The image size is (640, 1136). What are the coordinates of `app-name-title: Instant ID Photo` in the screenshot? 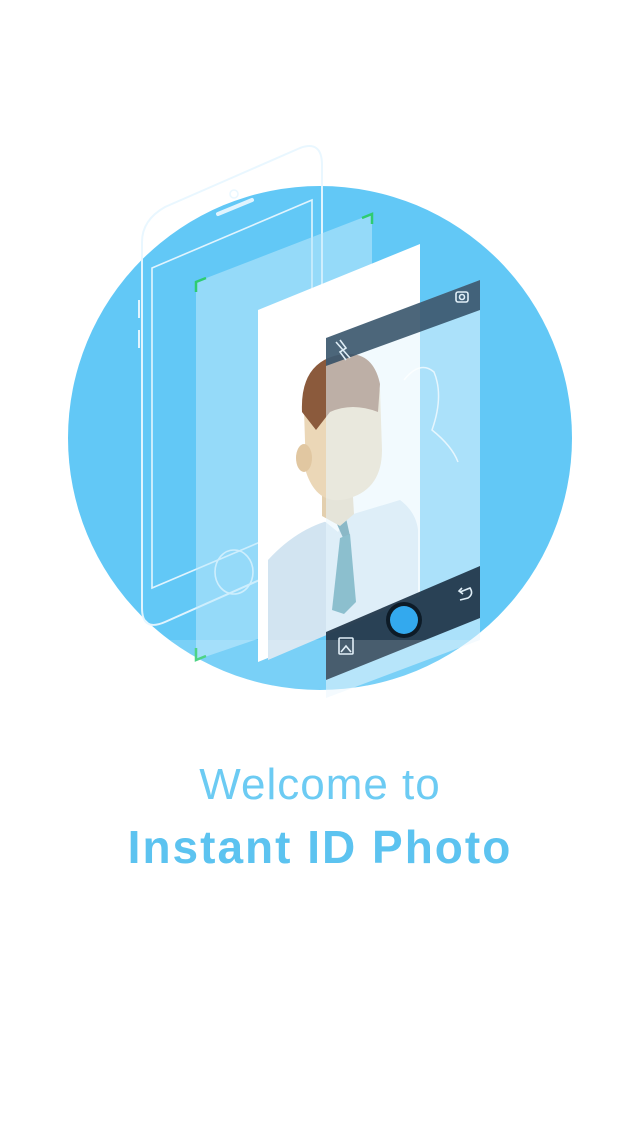 It's located at (320, 847).